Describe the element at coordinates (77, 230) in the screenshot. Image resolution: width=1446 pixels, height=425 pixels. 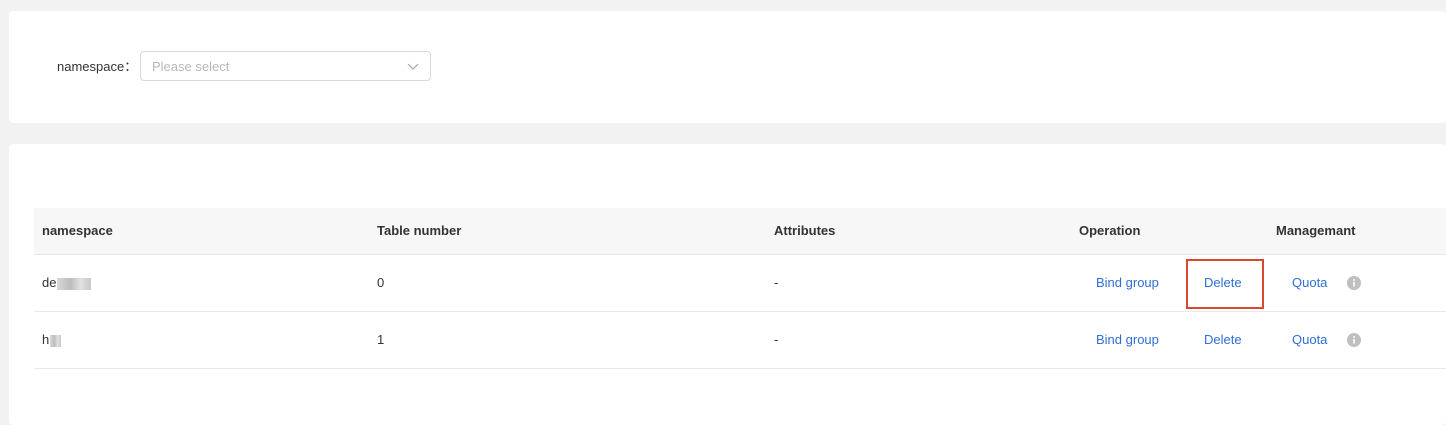
I see `column-header-namespace: namespace` at that location.